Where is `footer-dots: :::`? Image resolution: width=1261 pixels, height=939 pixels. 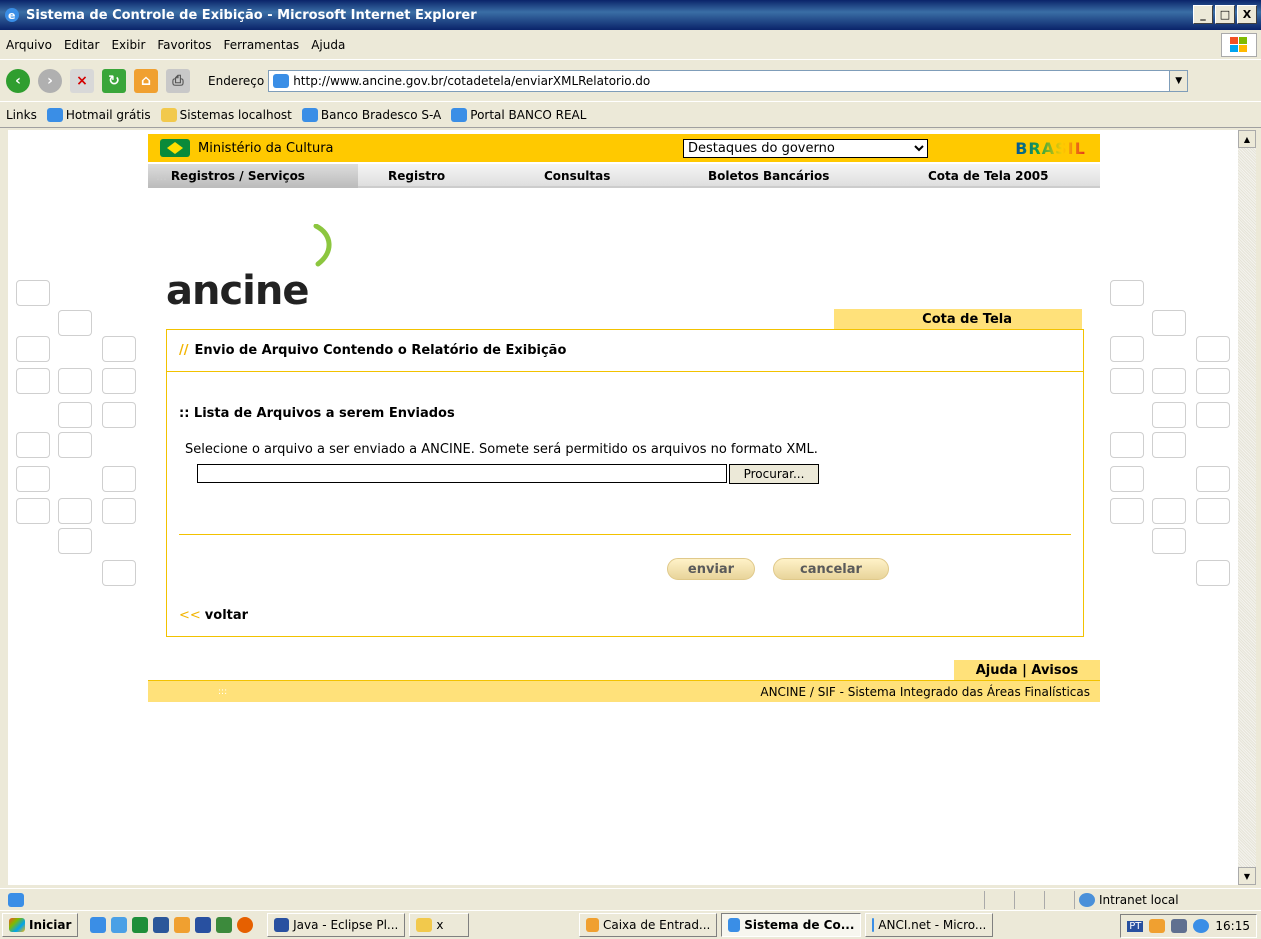
footer-dots: ::: is located at coordinates (223, 692).